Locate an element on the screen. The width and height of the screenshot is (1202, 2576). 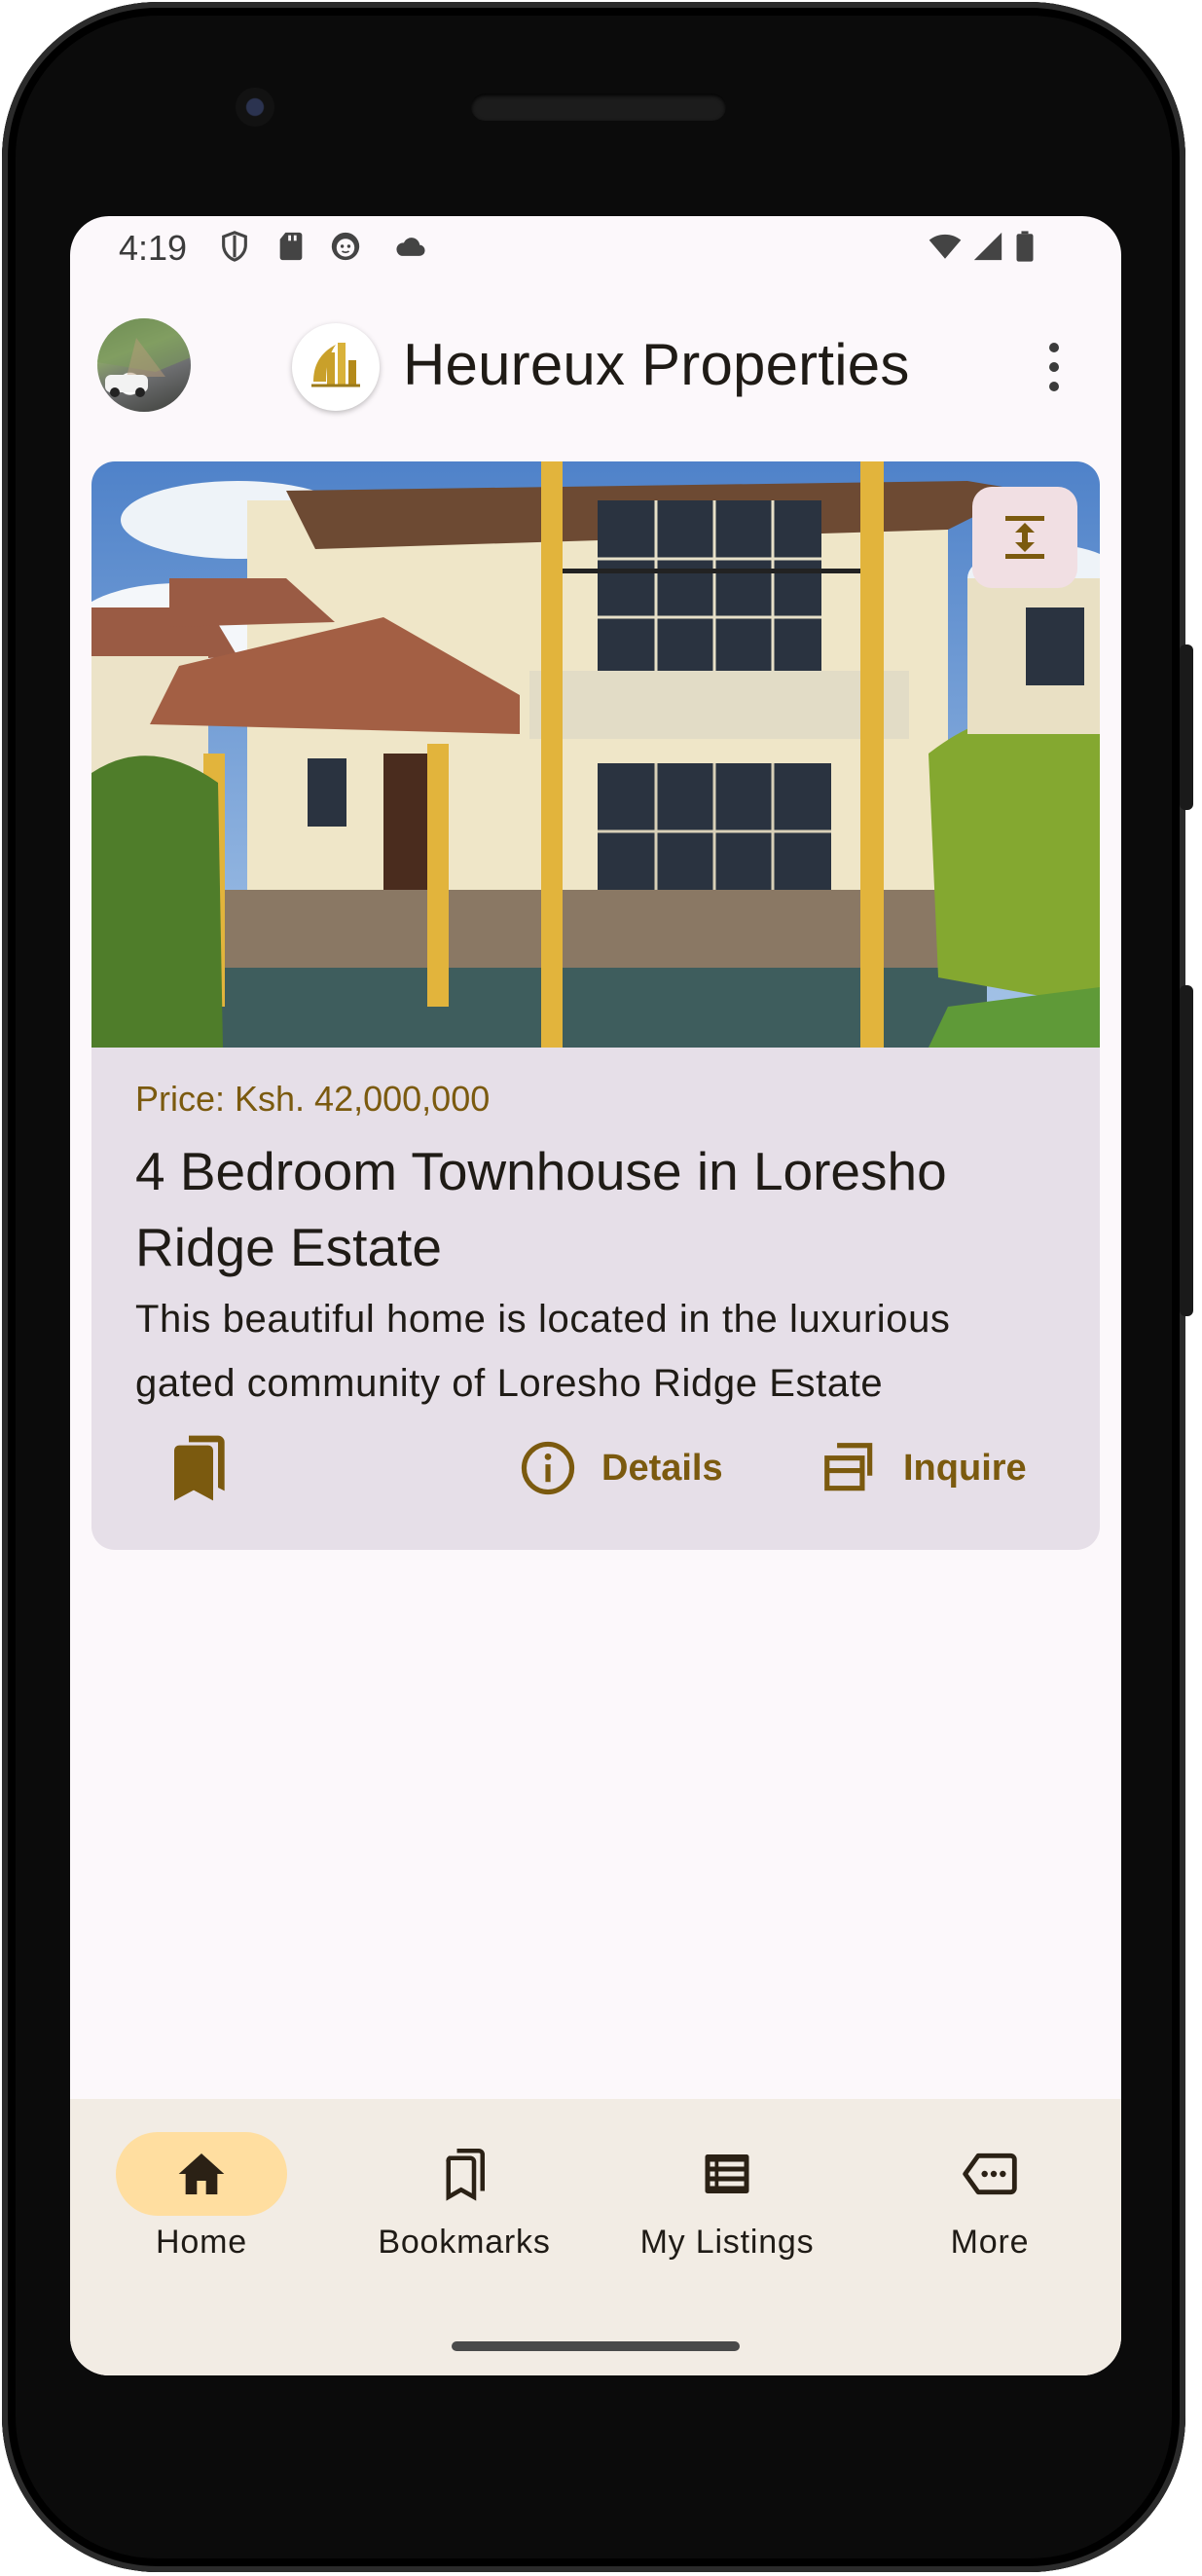
gesture-home-indicator is located at coordinates (596, 2346).